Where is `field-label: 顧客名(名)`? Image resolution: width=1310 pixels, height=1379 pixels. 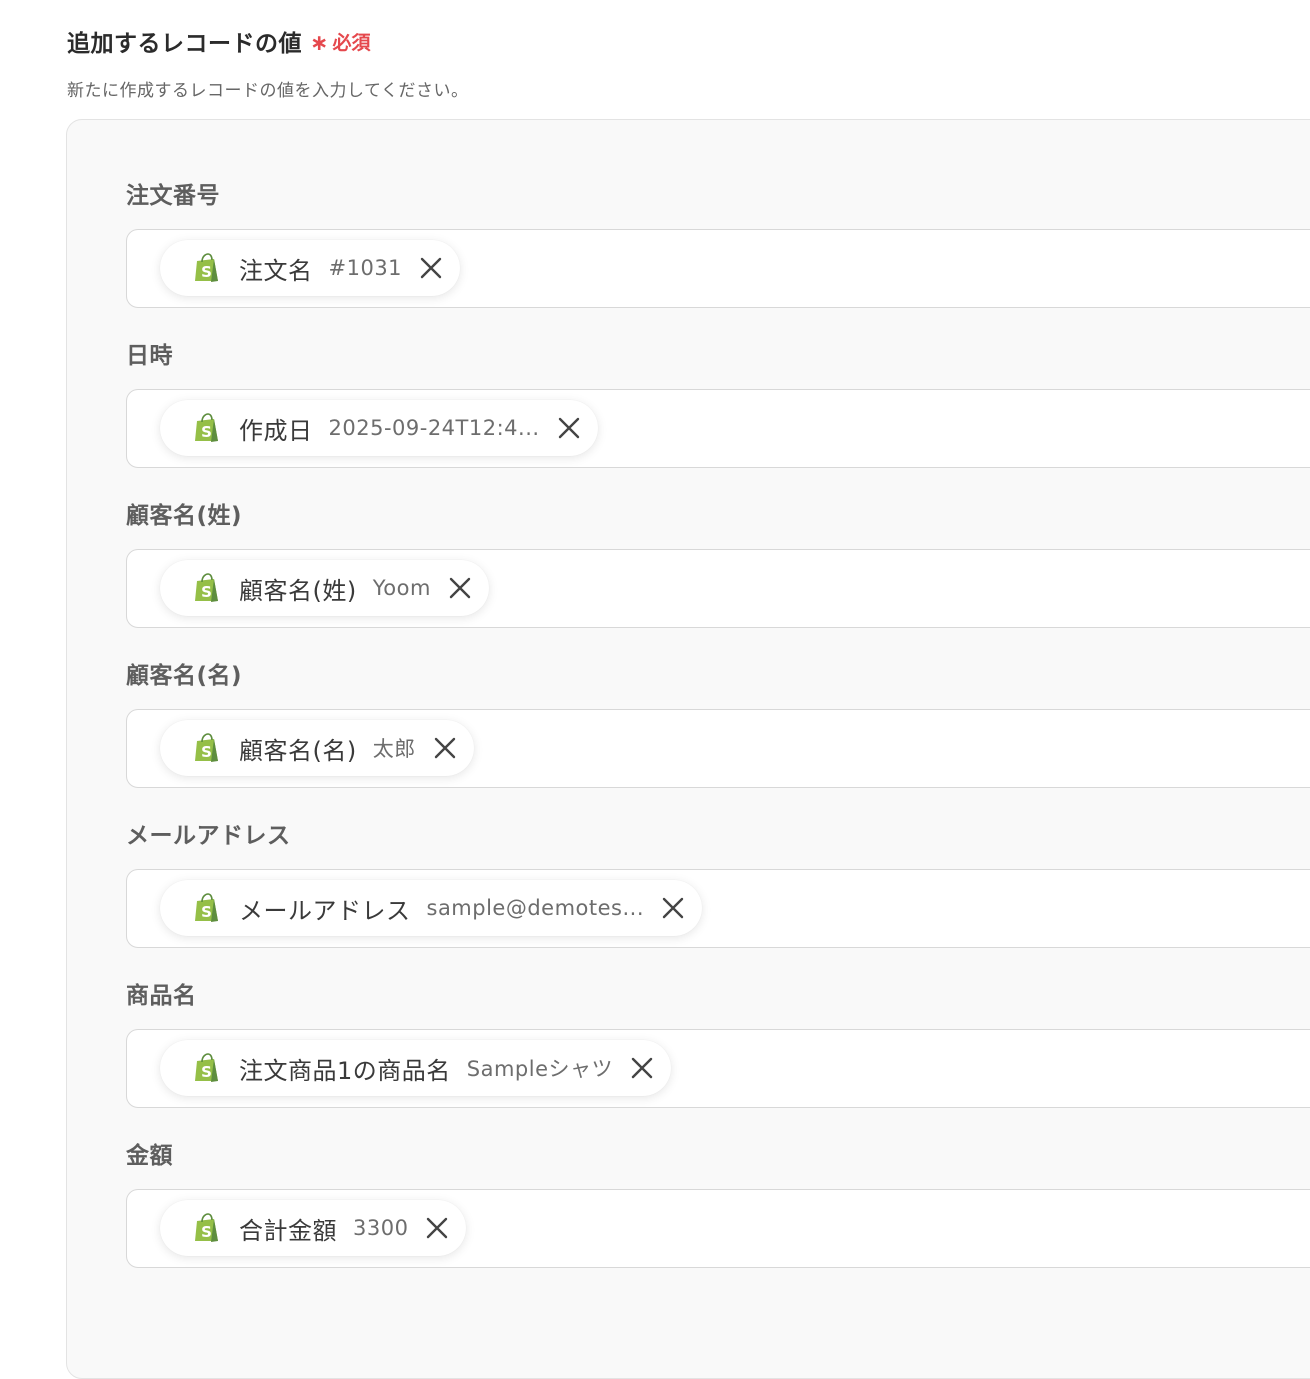 field-label: 顧客名(名) is located at coordinates (184, 676).